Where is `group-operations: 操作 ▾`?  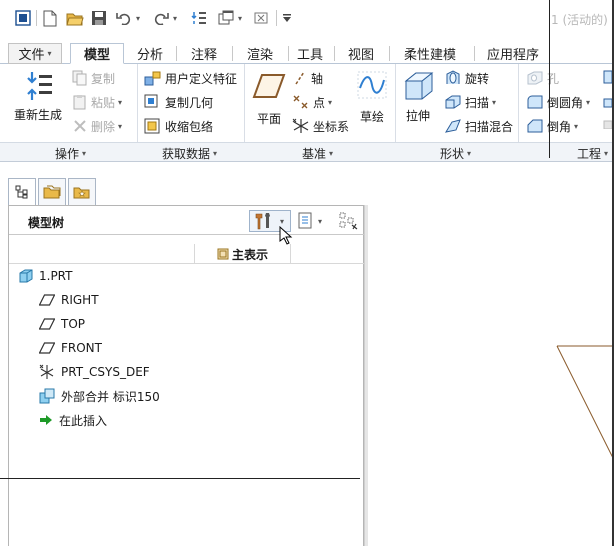 group-operations: 操作 ▾ is located at coordinates (70, 153).